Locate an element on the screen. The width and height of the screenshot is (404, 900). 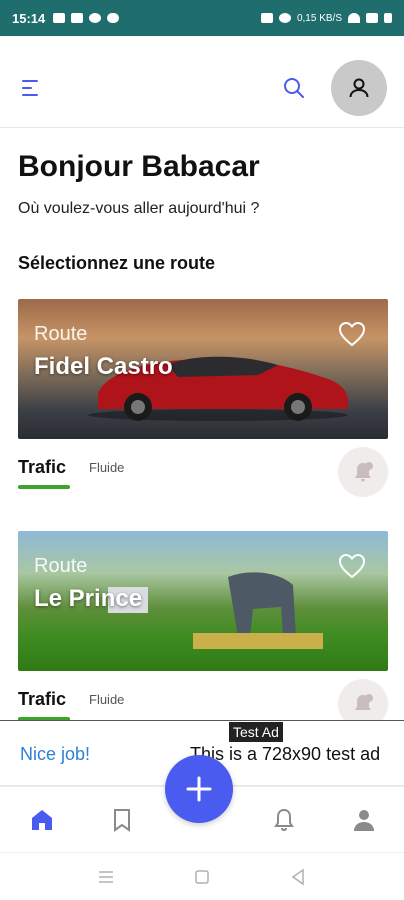
ad-badge: Test Ad is located at coordinates (256, 732).